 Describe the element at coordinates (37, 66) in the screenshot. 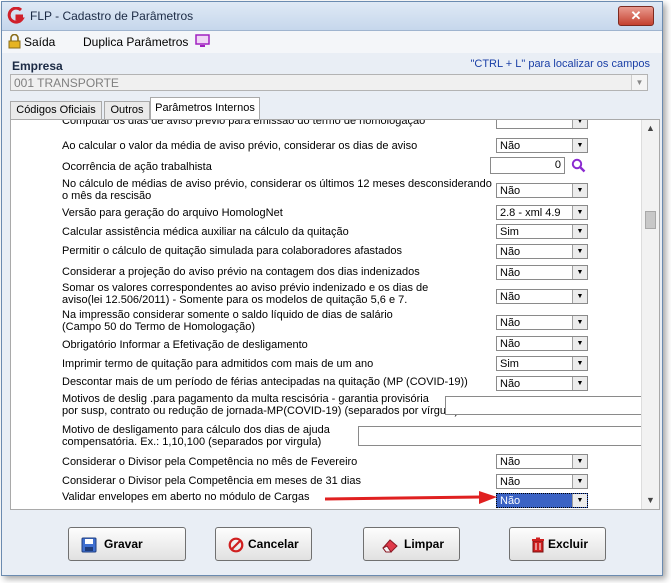

I see `empresa-label: Empresa` at that location.